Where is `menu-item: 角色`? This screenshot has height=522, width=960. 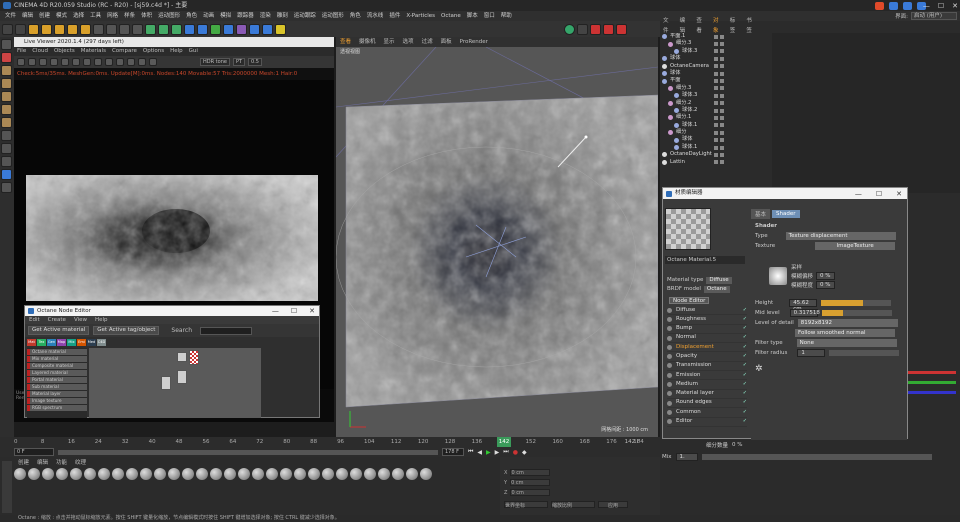
menu-item: 角色 is located at coordinates (355, 16).